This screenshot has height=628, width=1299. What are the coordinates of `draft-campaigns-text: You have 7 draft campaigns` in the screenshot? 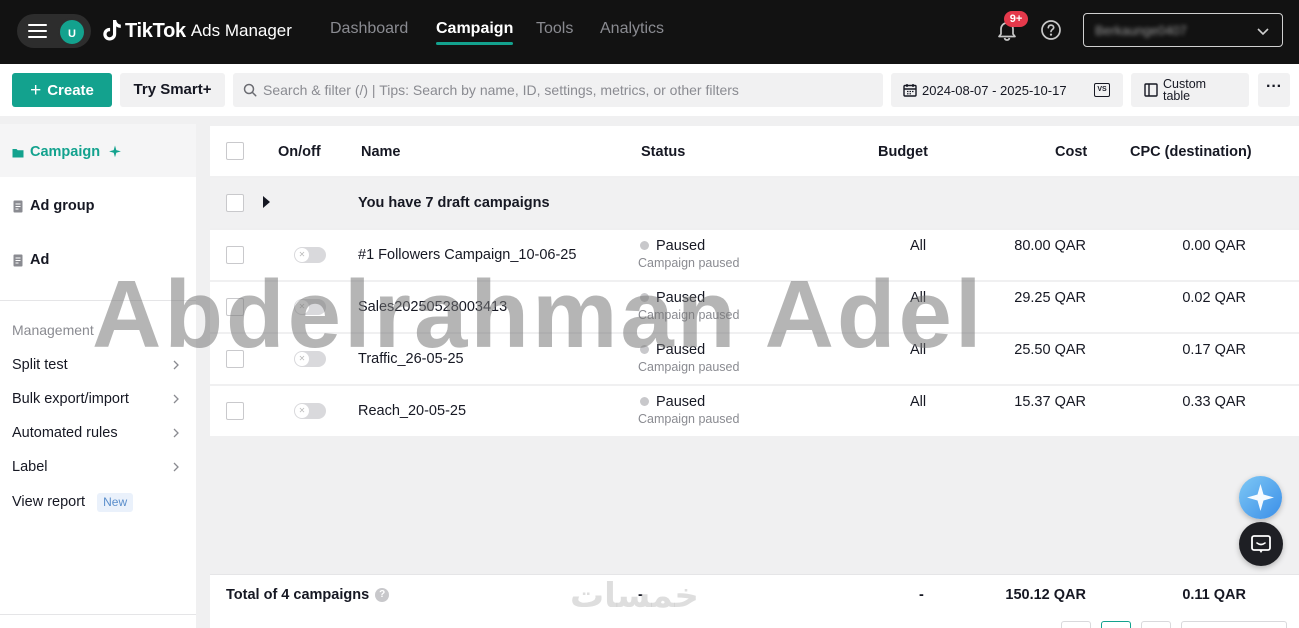 It's located at (454, 203).